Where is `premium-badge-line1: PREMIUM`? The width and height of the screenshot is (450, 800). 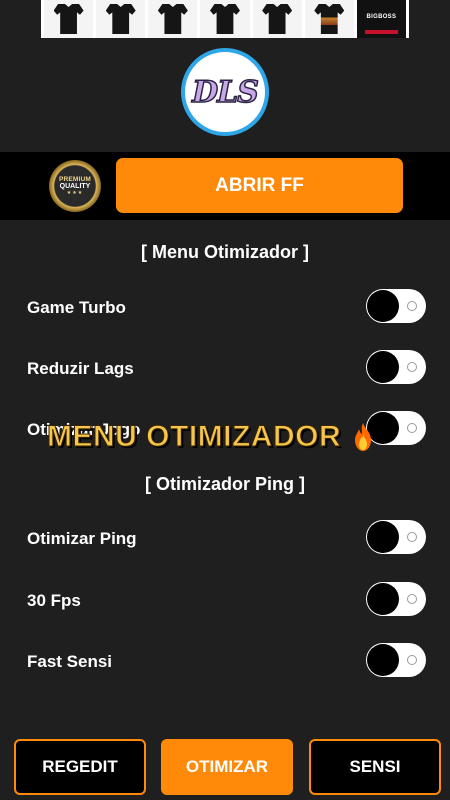
premium-badge-line1: PREMIUM is located at coordinates (75, 179).